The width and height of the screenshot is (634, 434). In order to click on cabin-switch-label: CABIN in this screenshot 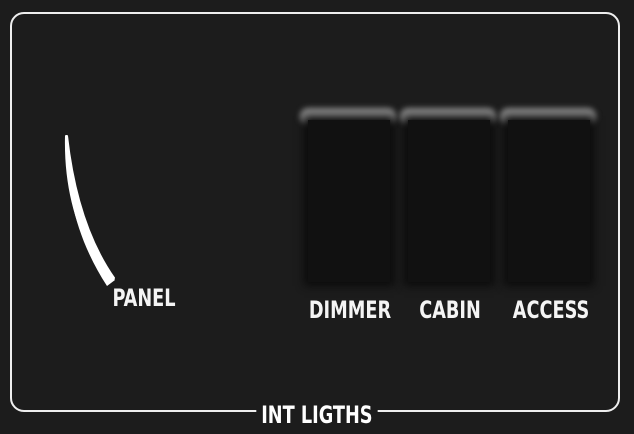, I will do `click(450, 310)`.